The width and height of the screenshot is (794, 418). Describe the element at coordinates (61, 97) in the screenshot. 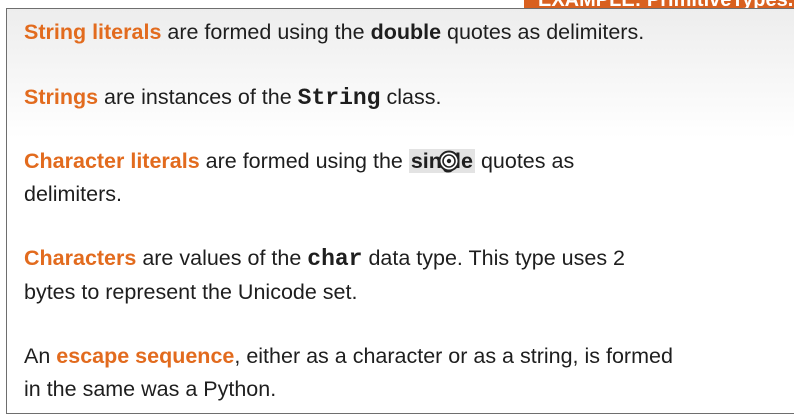

I see `term-strings: Strings` at that location.